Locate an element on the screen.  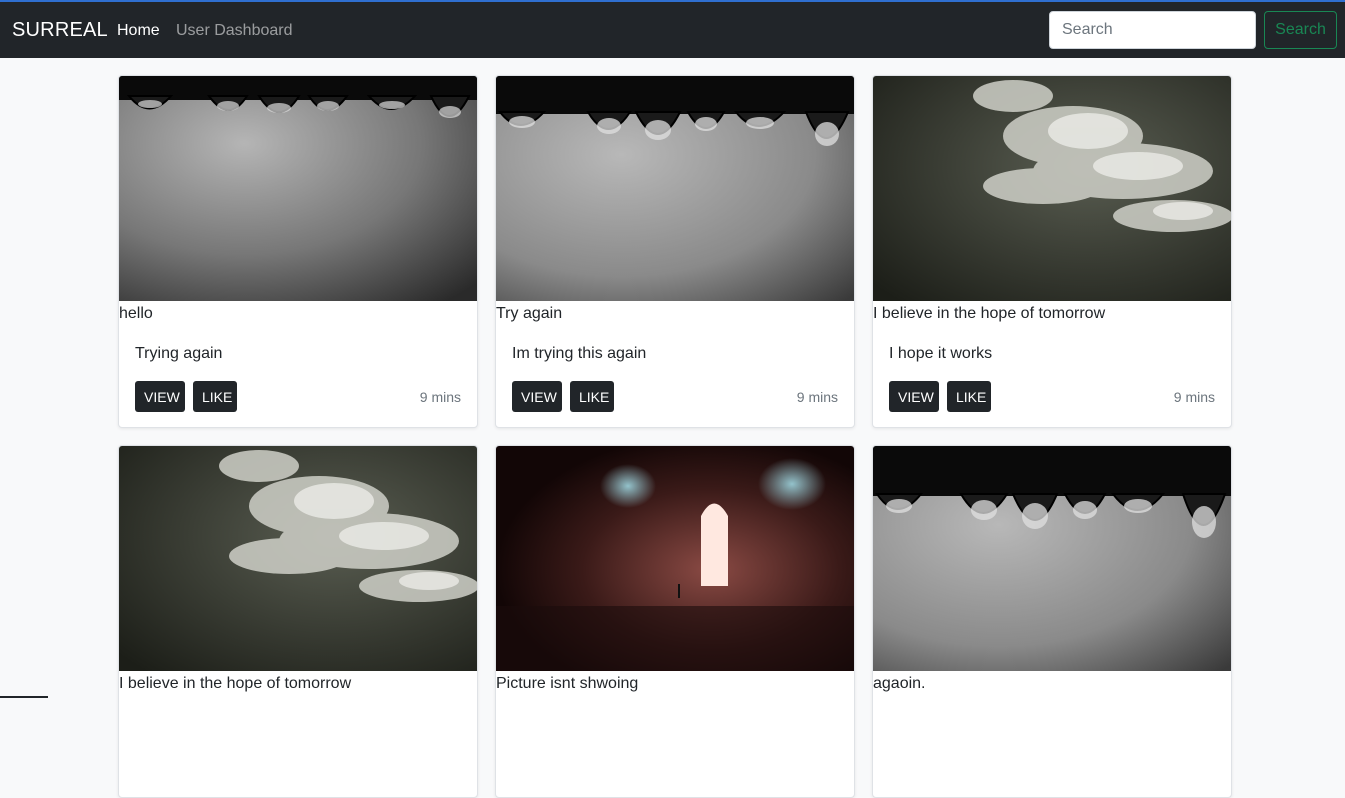
post-card: hello Trying again VIEW LIKE 9 mins is located at coordinates (298, 251).